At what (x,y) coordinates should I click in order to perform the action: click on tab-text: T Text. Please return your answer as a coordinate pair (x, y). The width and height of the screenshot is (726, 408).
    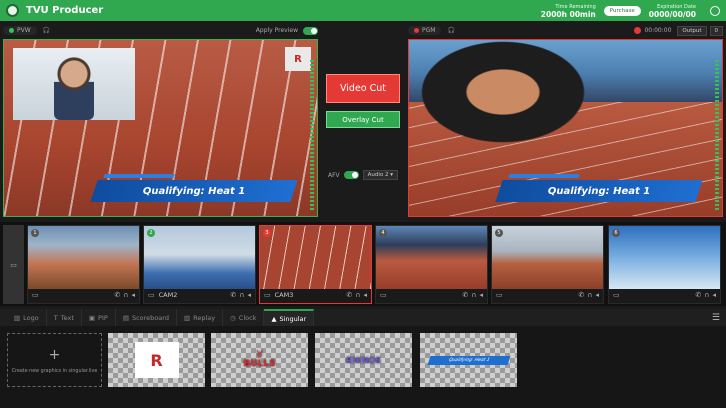
    Looking at the image, I should click on (64, 317).